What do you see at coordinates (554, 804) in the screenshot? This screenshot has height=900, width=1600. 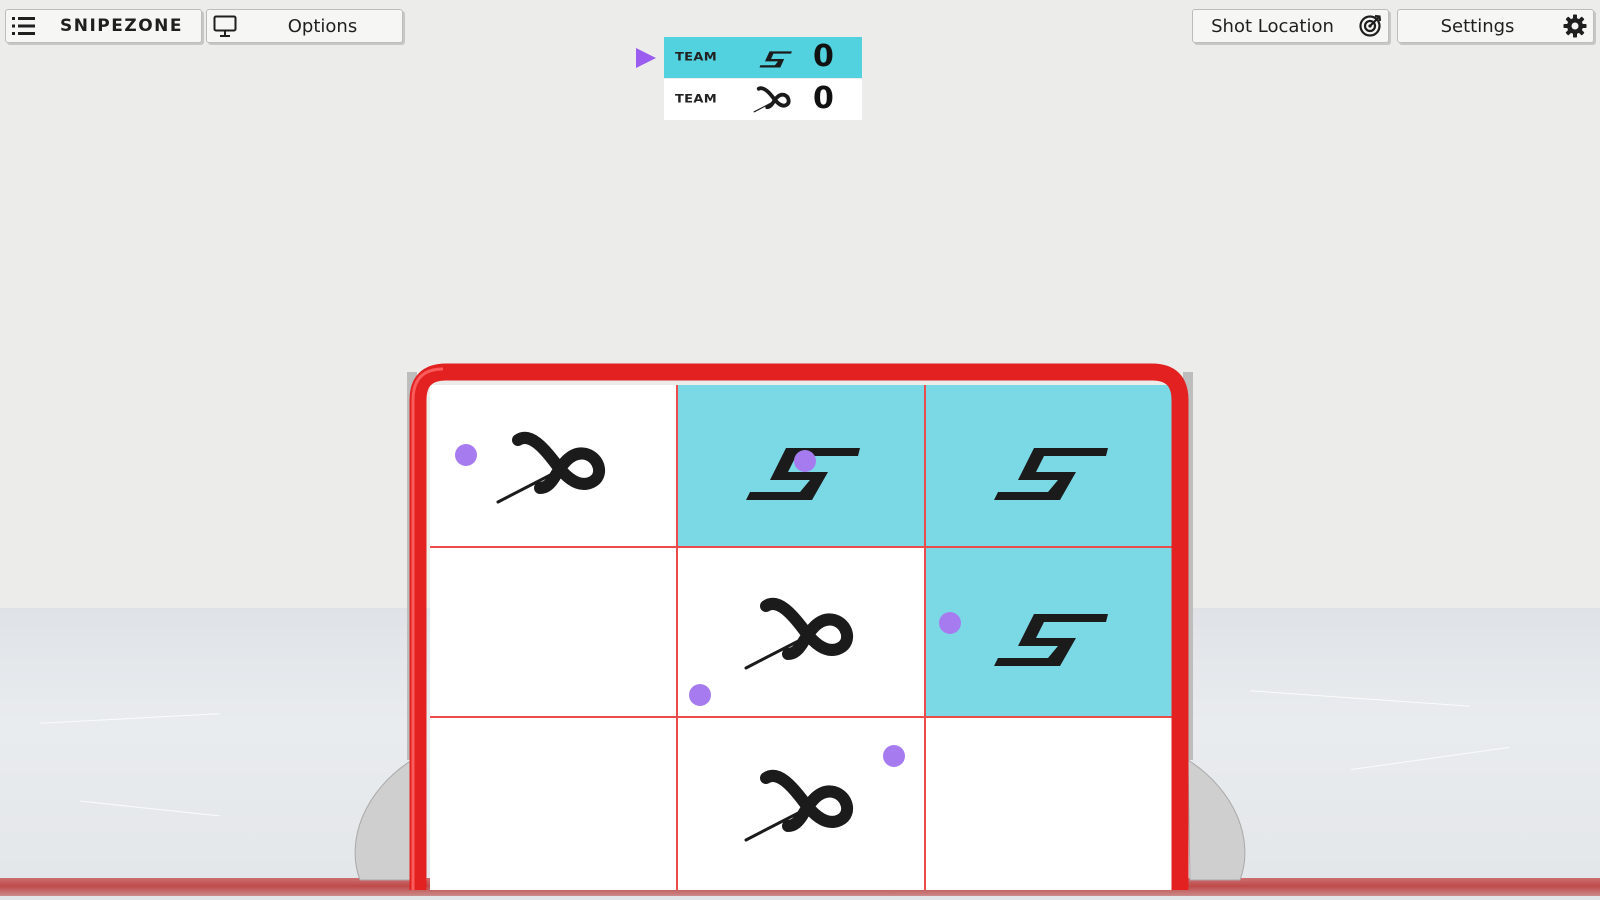 I see `board-cell-r3-c1` at bounding box center [554, 804].